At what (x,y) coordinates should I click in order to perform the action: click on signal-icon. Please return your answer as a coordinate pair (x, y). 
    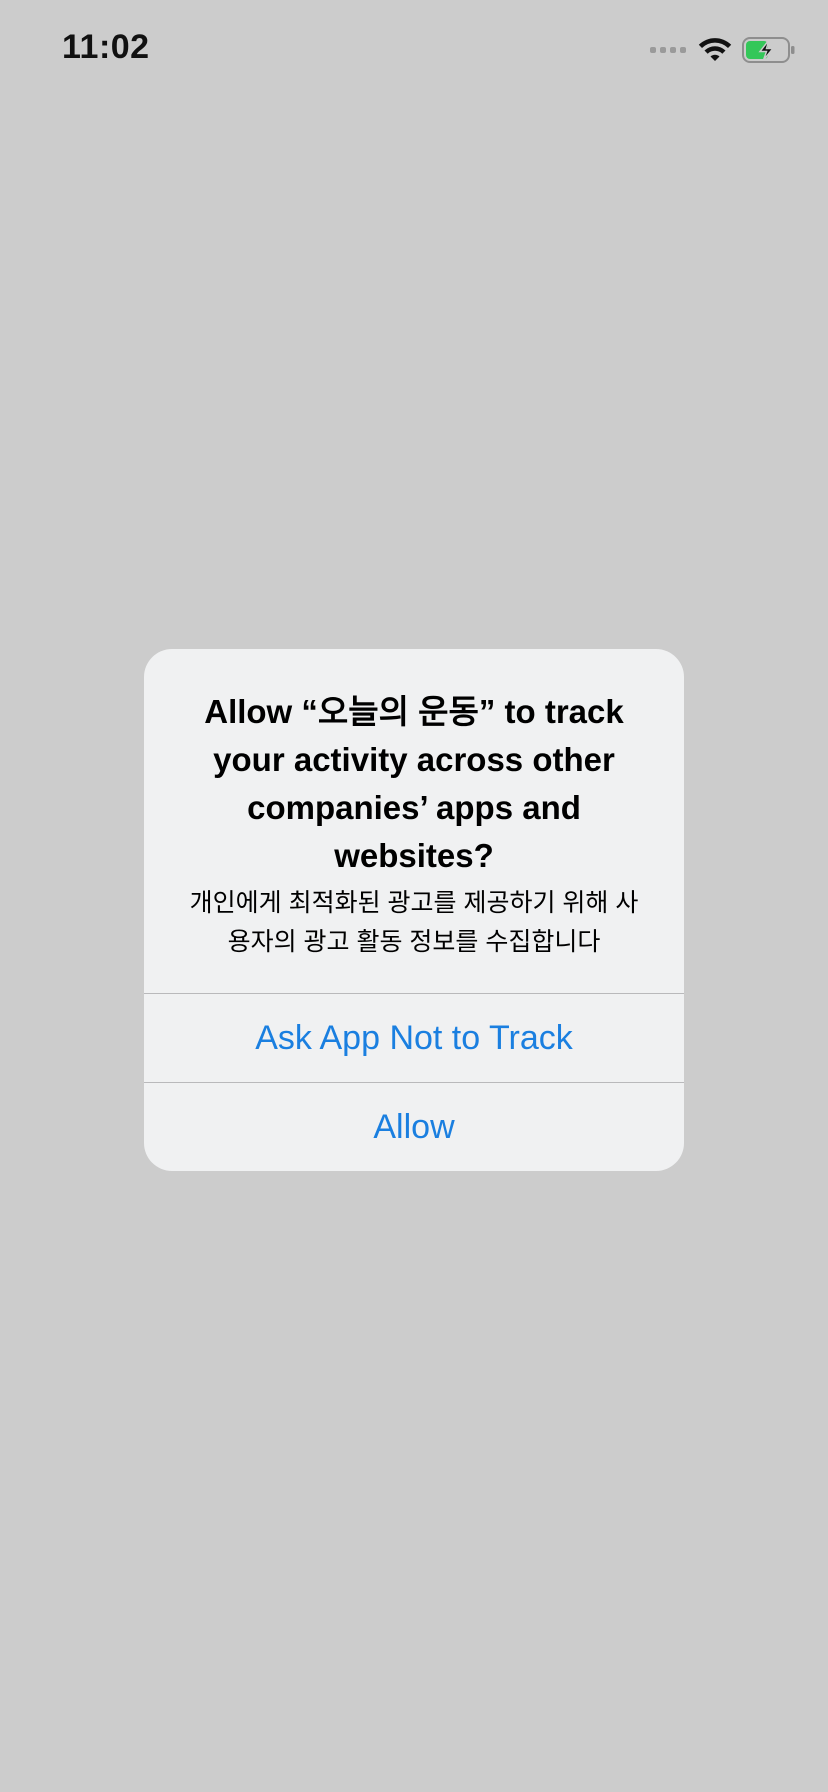
    Looking at the image, I should click on (668, 50).